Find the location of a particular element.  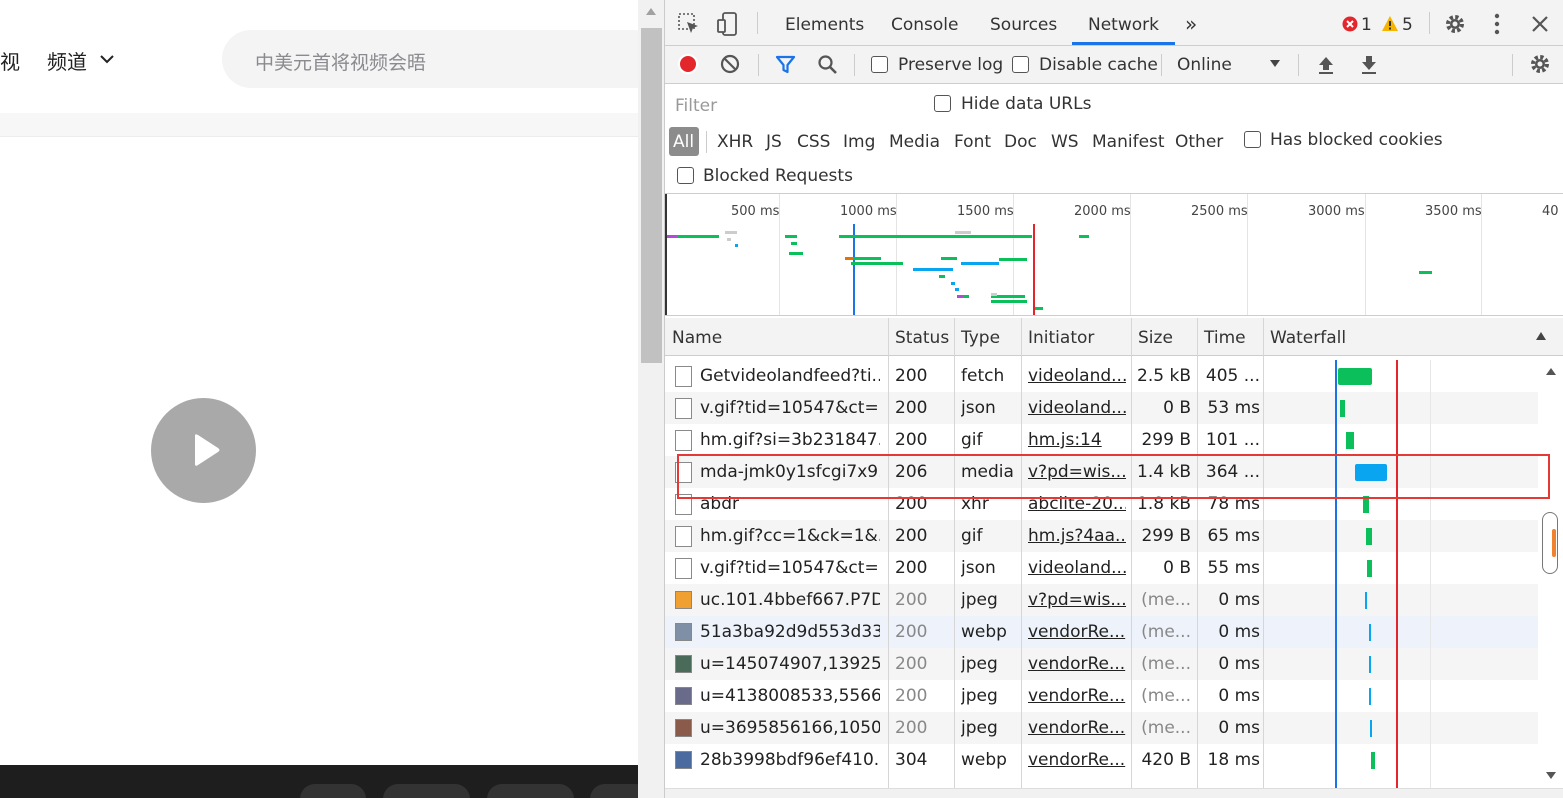

scroll-down-arrow-icon is located at coordinates (1551, 775).